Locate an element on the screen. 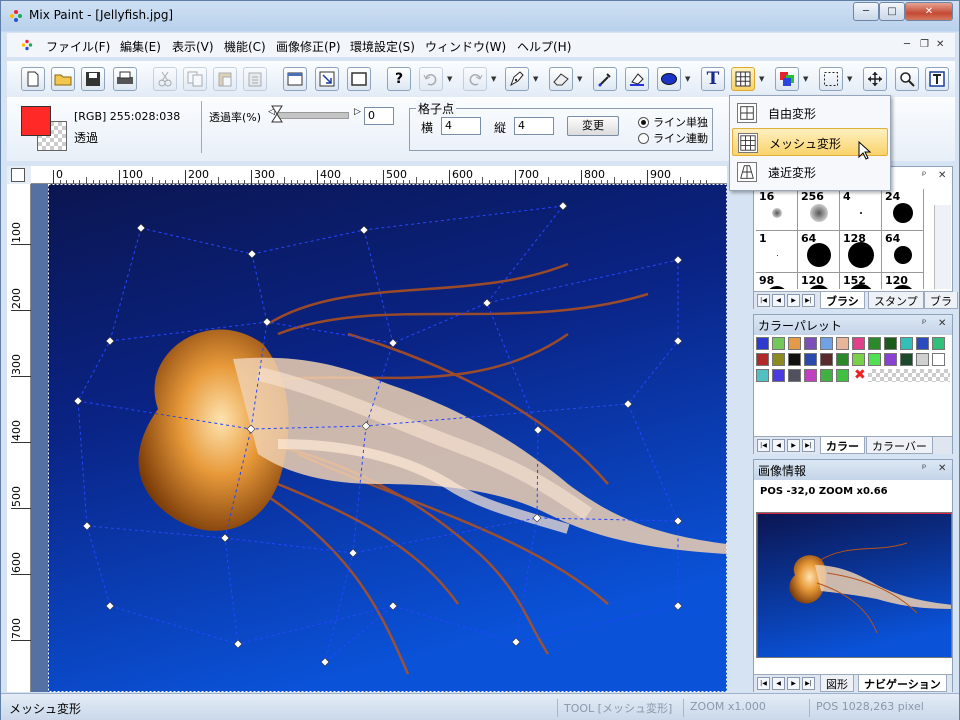  menu-settings: 環境設定(S) is located at coordinates (382, 46).